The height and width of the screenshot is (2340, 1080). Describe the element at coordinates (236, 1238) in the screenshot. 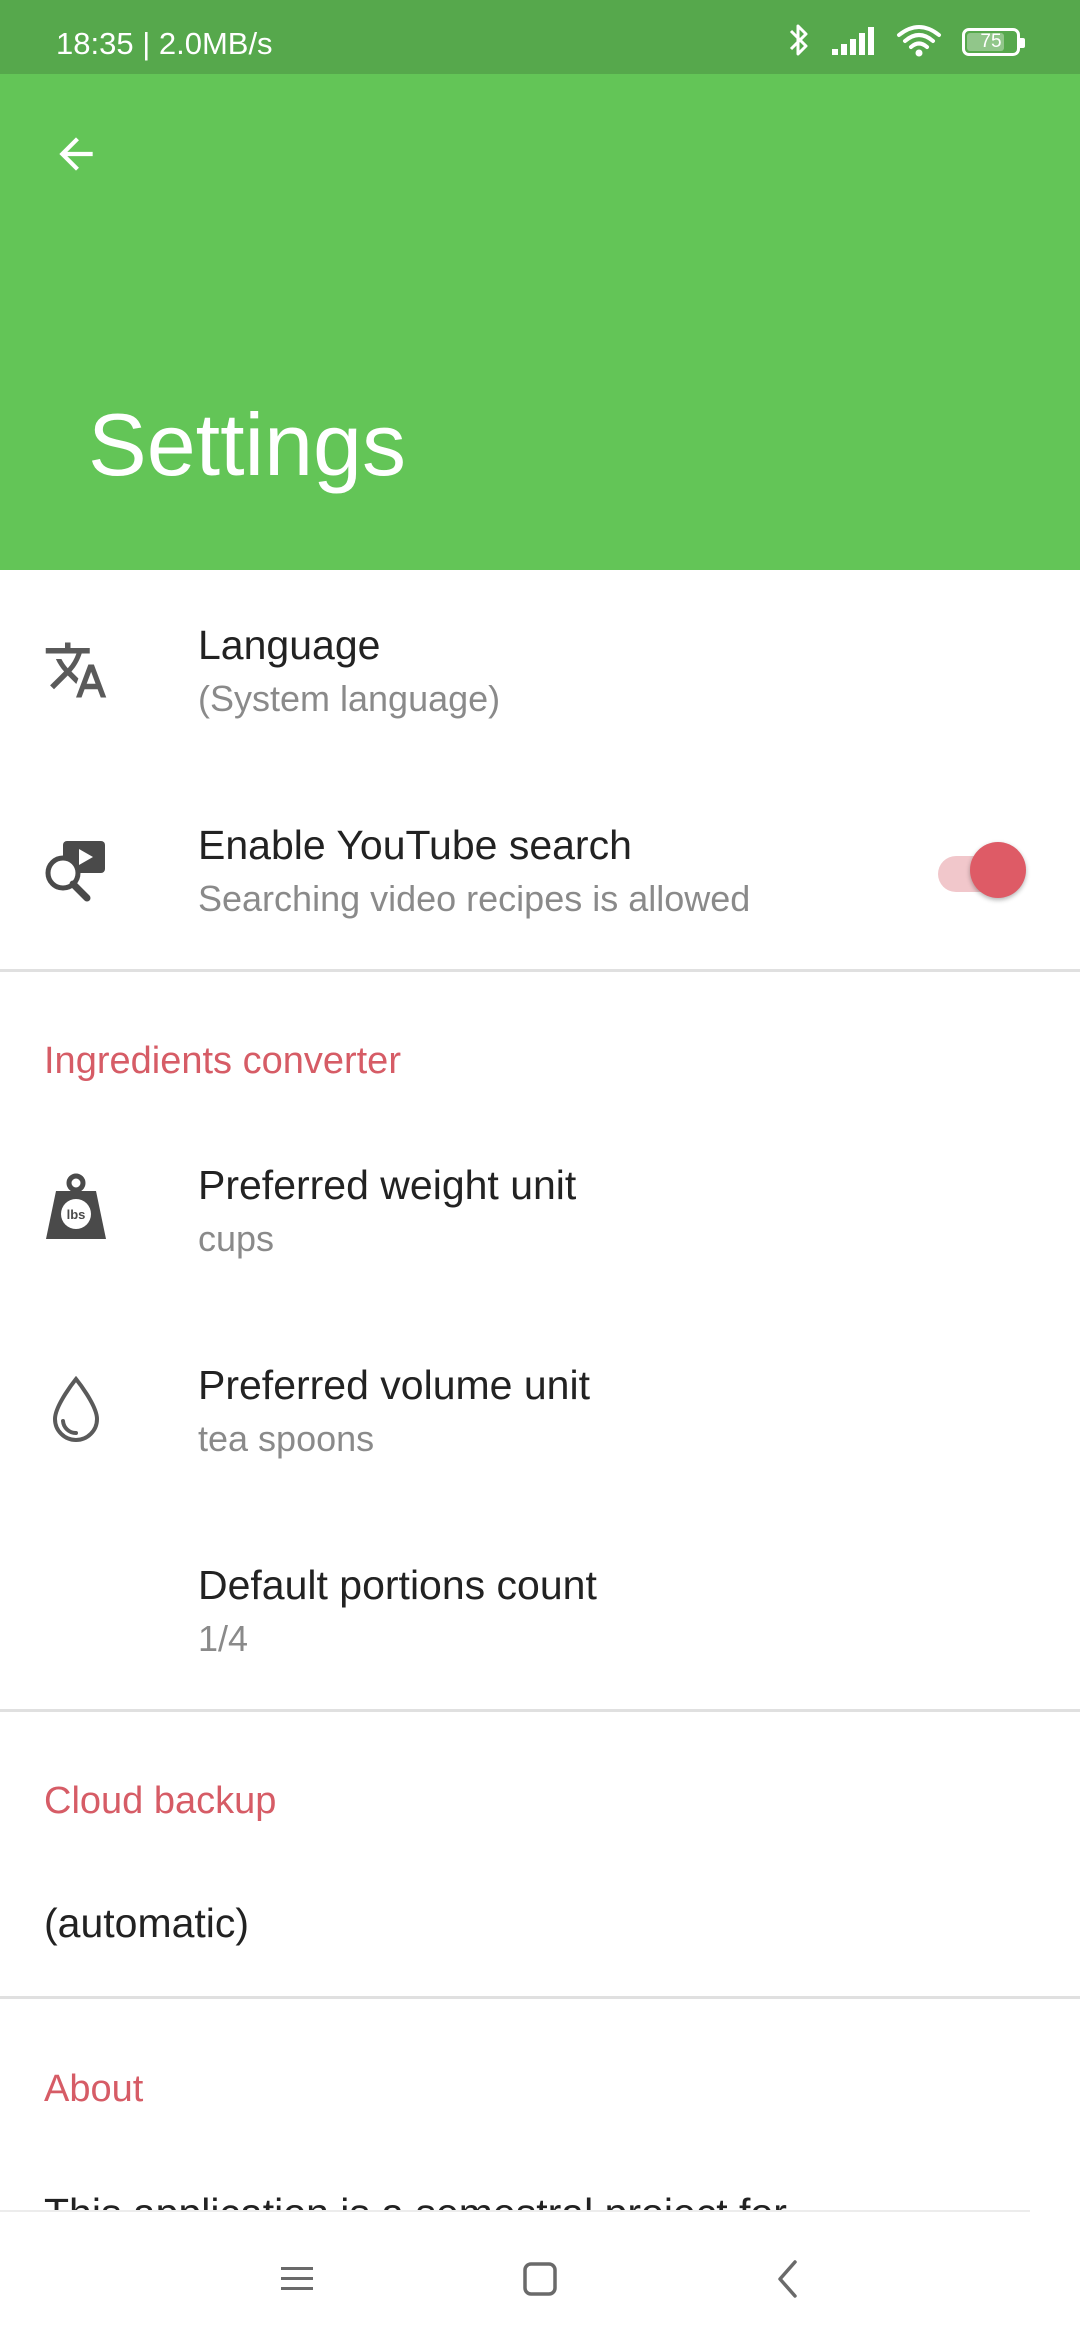

I see `weight-unit-value: cups` at that location.